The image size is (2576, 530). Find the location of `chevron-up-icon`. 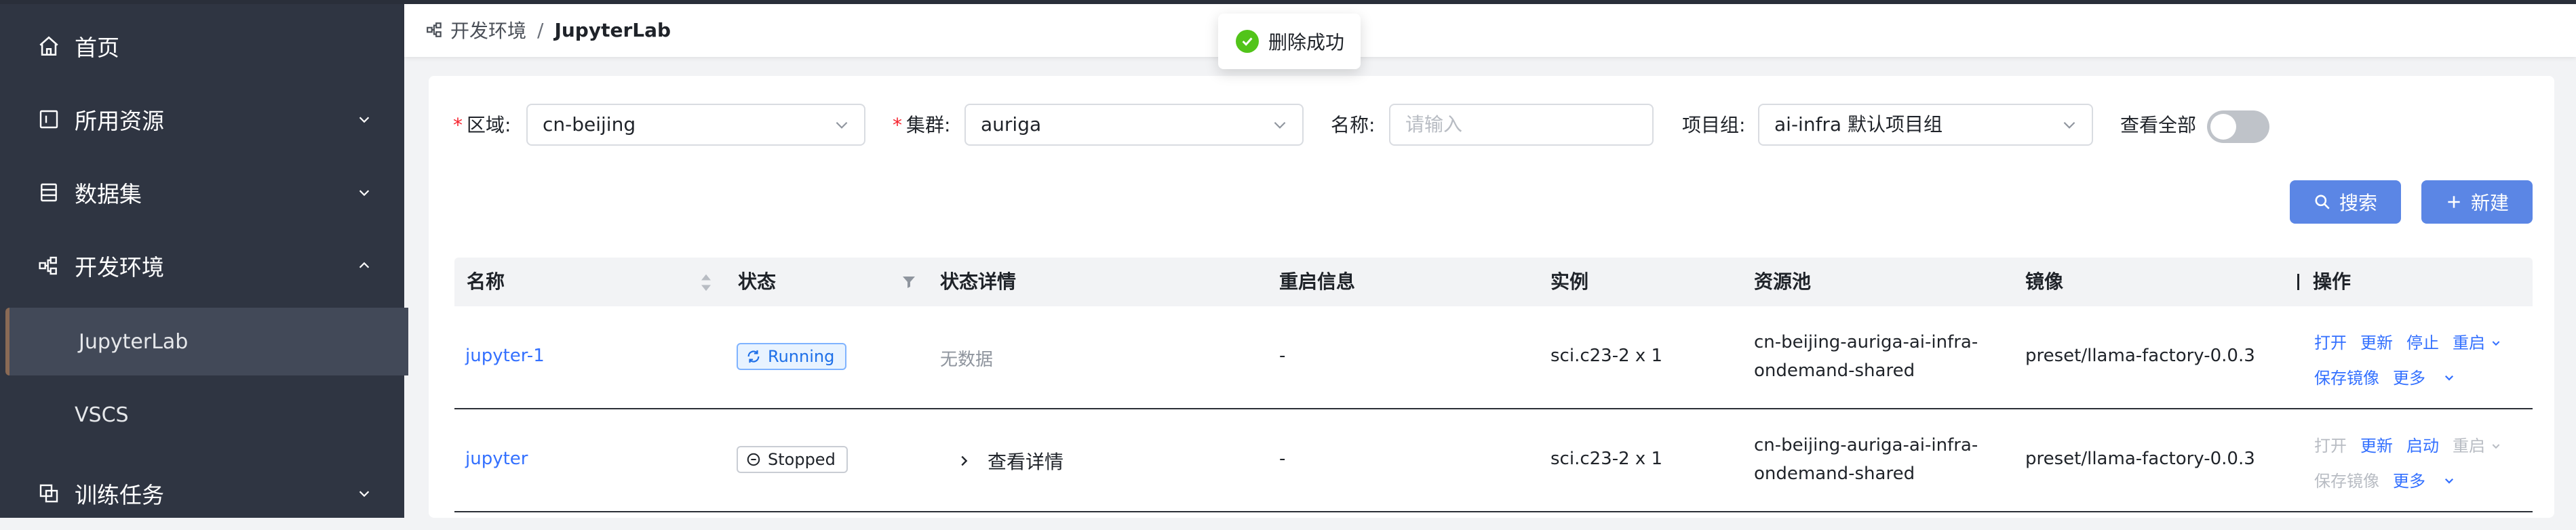

chevron-up-icon is located at coordinates (364, 266).